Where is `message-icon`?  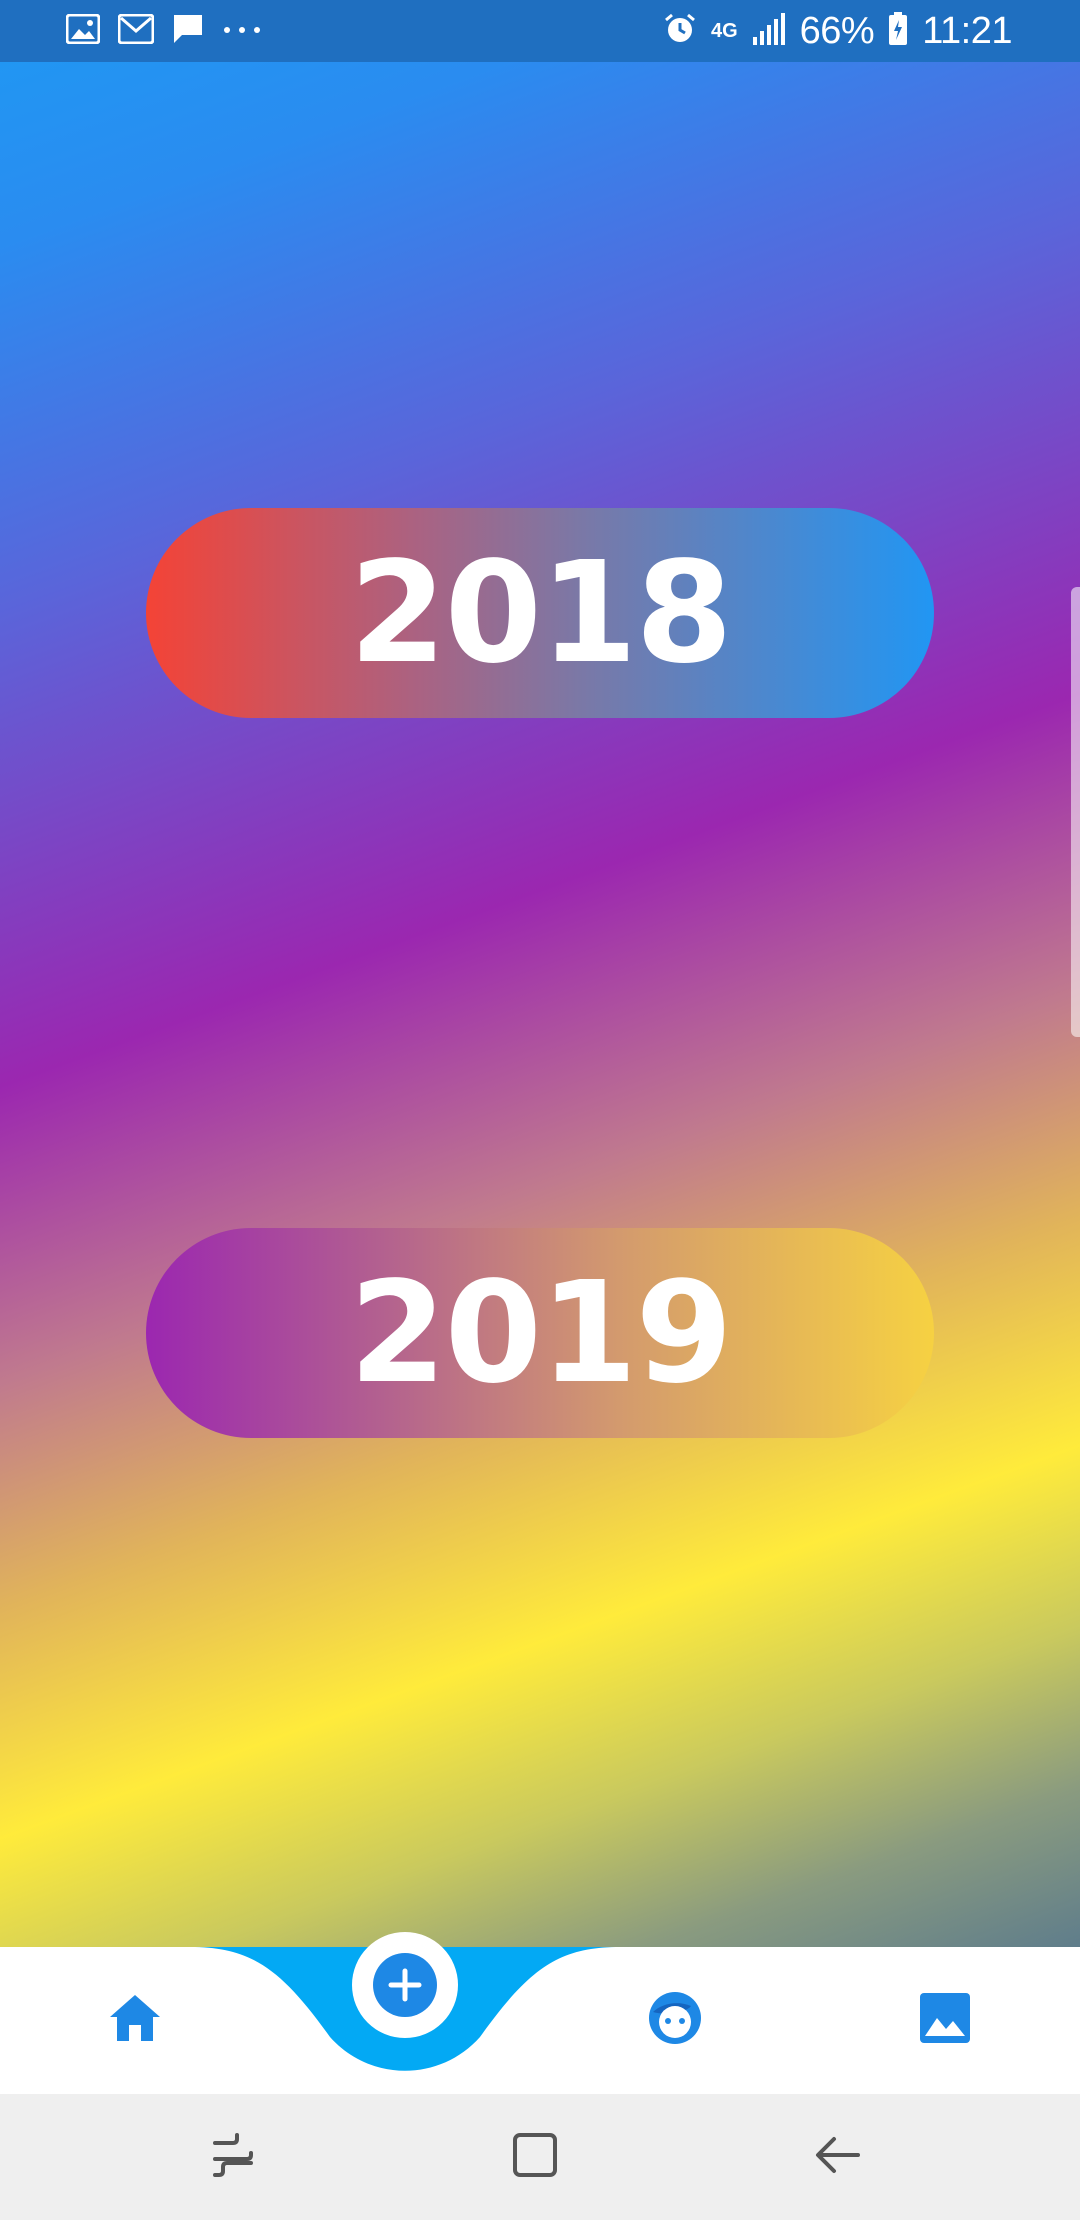 message-icon is located at coordinates (188, 31).